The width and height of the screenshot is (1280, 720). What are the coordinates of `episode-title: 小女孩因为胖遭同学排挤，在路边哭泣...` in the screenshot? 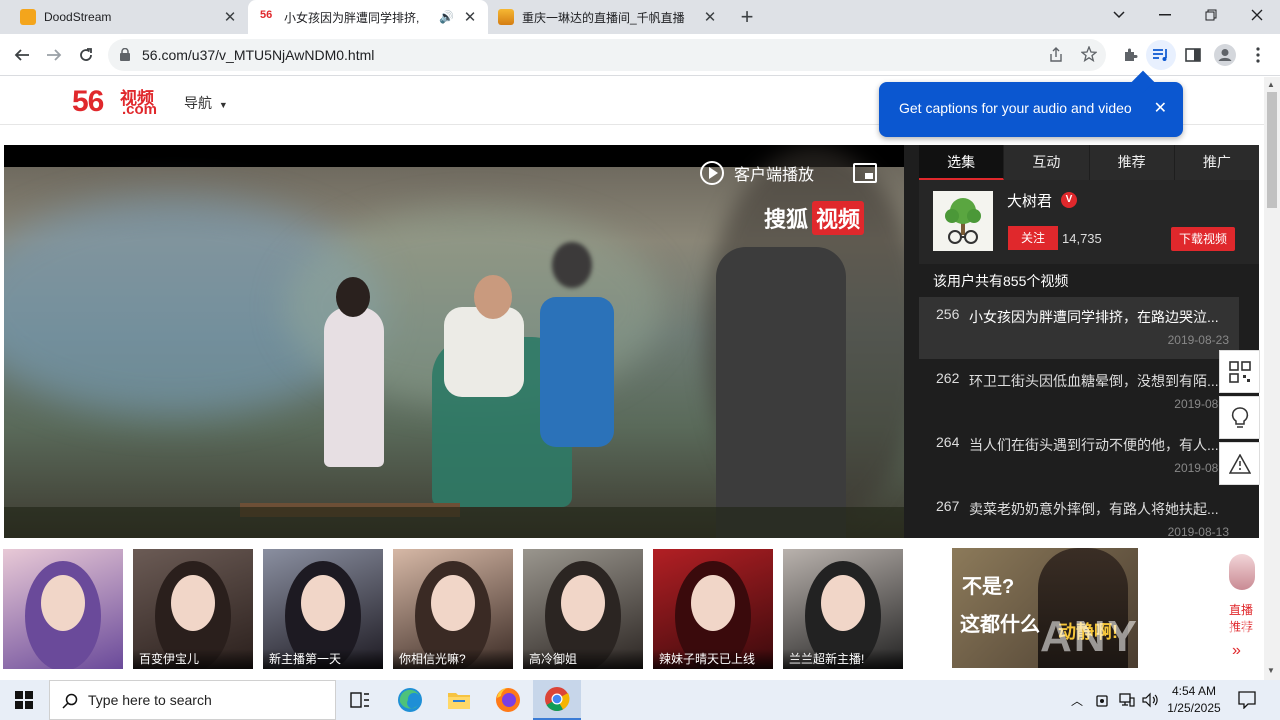 It's located at (1094, 317).